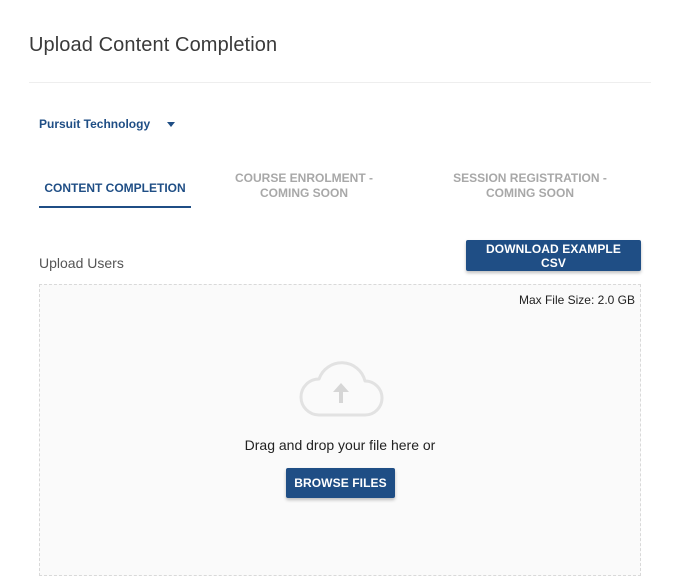 The image size is (688, 576). I want to click on download-example-csv-button: DOWNLOAD EXAMPLE CSV, so click(553, 255).